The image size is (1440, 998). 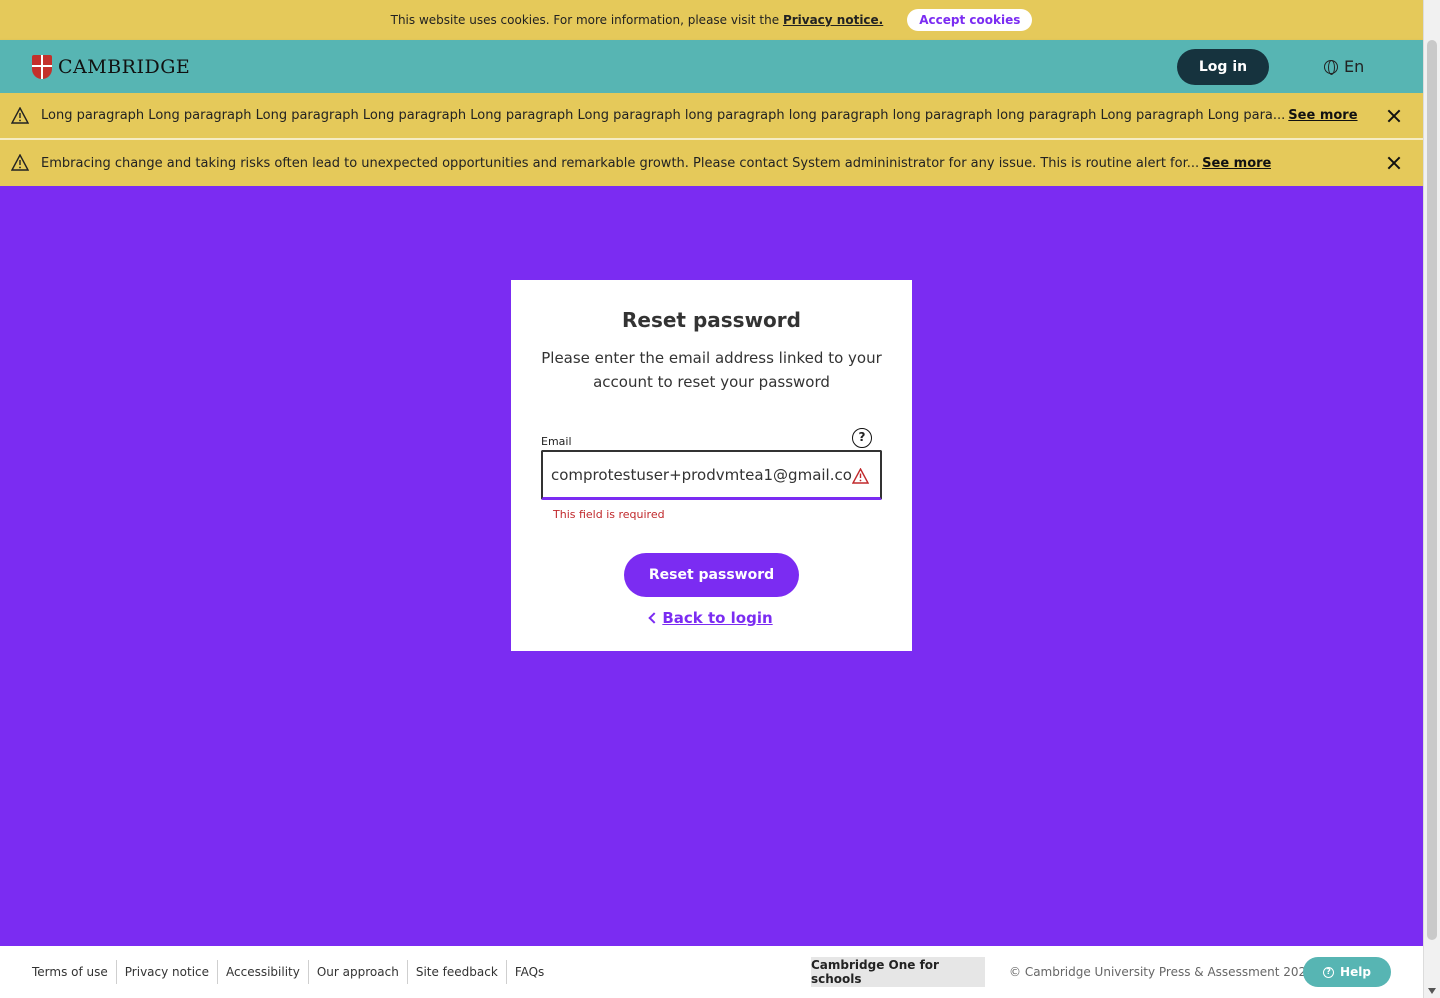 What do you see at coordinates (711, 66) in the screenshot?
I see `site-header: CAMBRIDGE Log in En` at bounding box center [711, 66].